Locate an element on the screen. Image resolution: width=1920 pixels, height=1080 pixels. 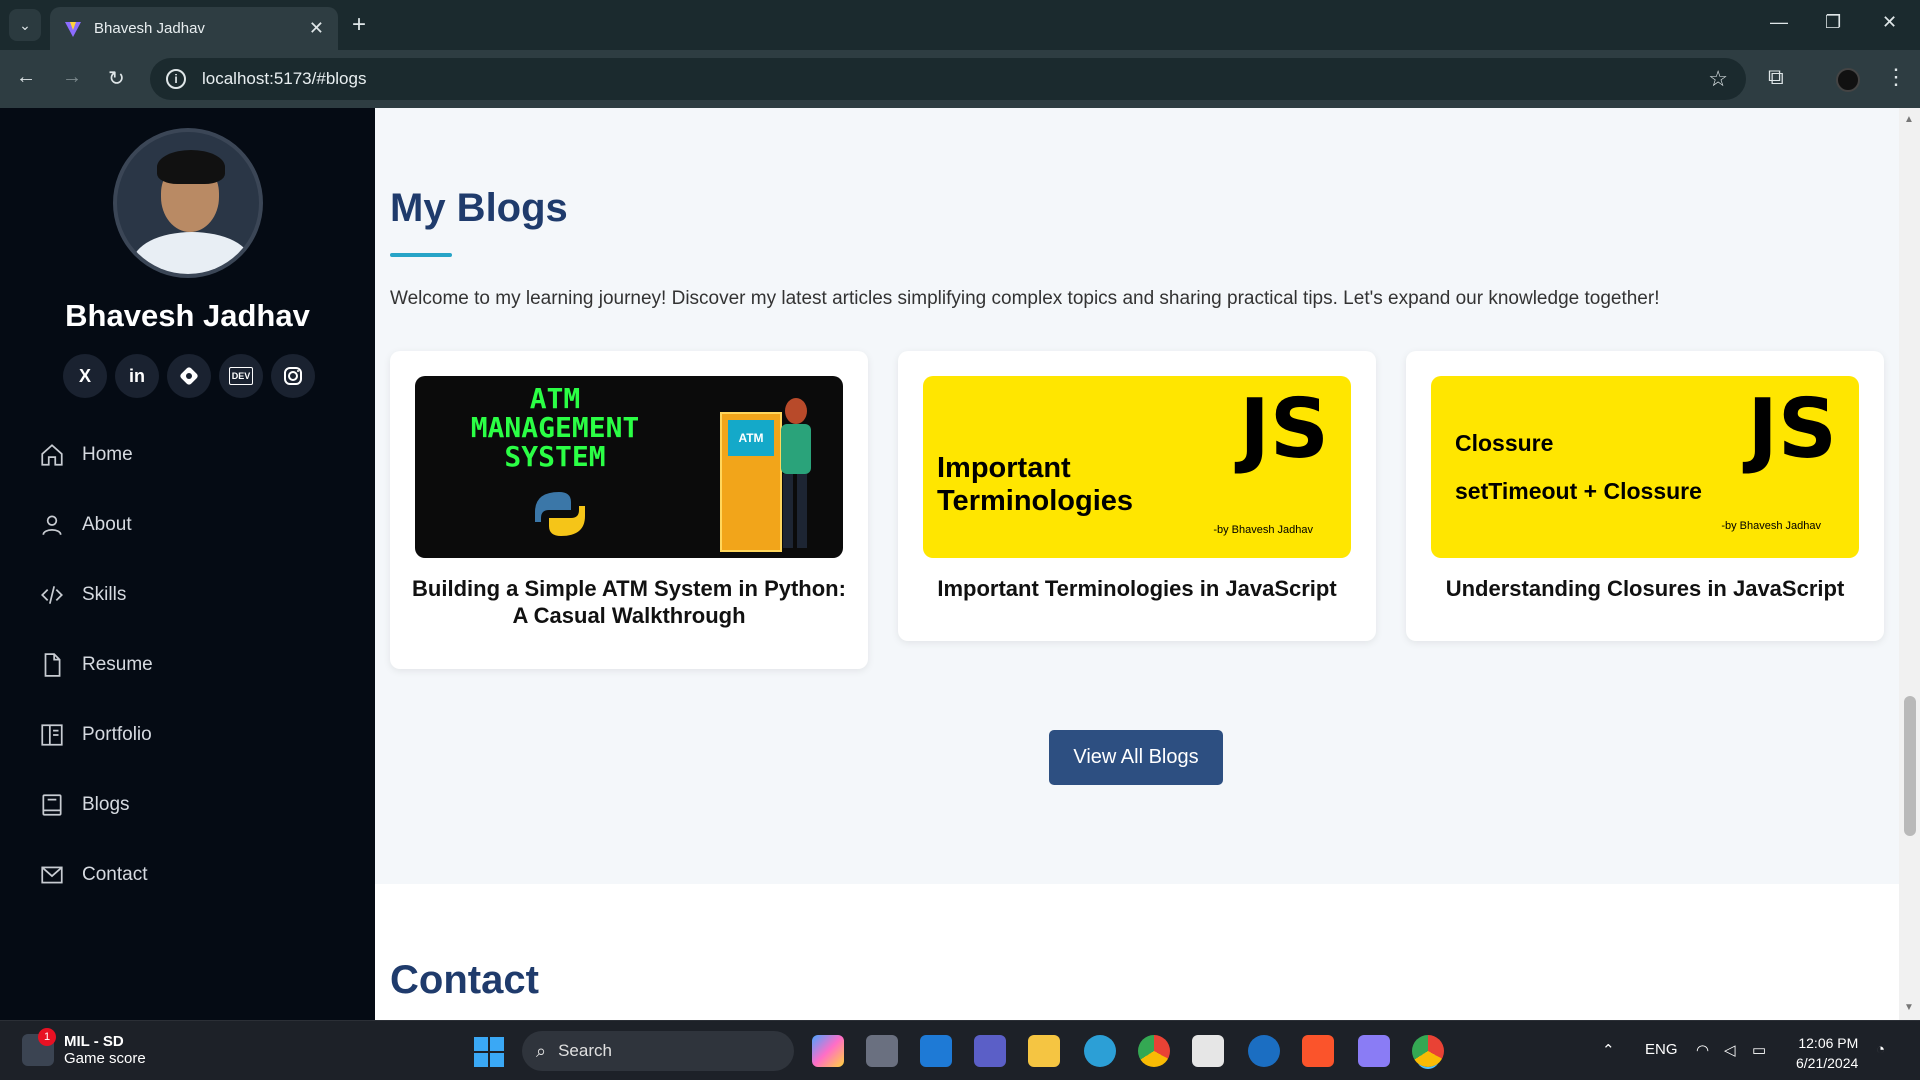
blog-thumbnail: ATM MANAGEMENT SYSTEM ATM is located at coordinates (629, 467).